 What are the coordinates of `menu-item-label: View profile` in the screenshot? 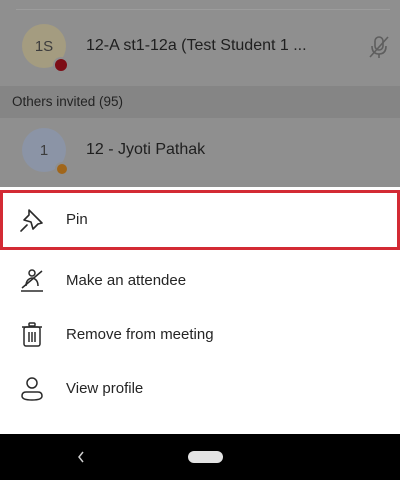 It's located at (105, 388).